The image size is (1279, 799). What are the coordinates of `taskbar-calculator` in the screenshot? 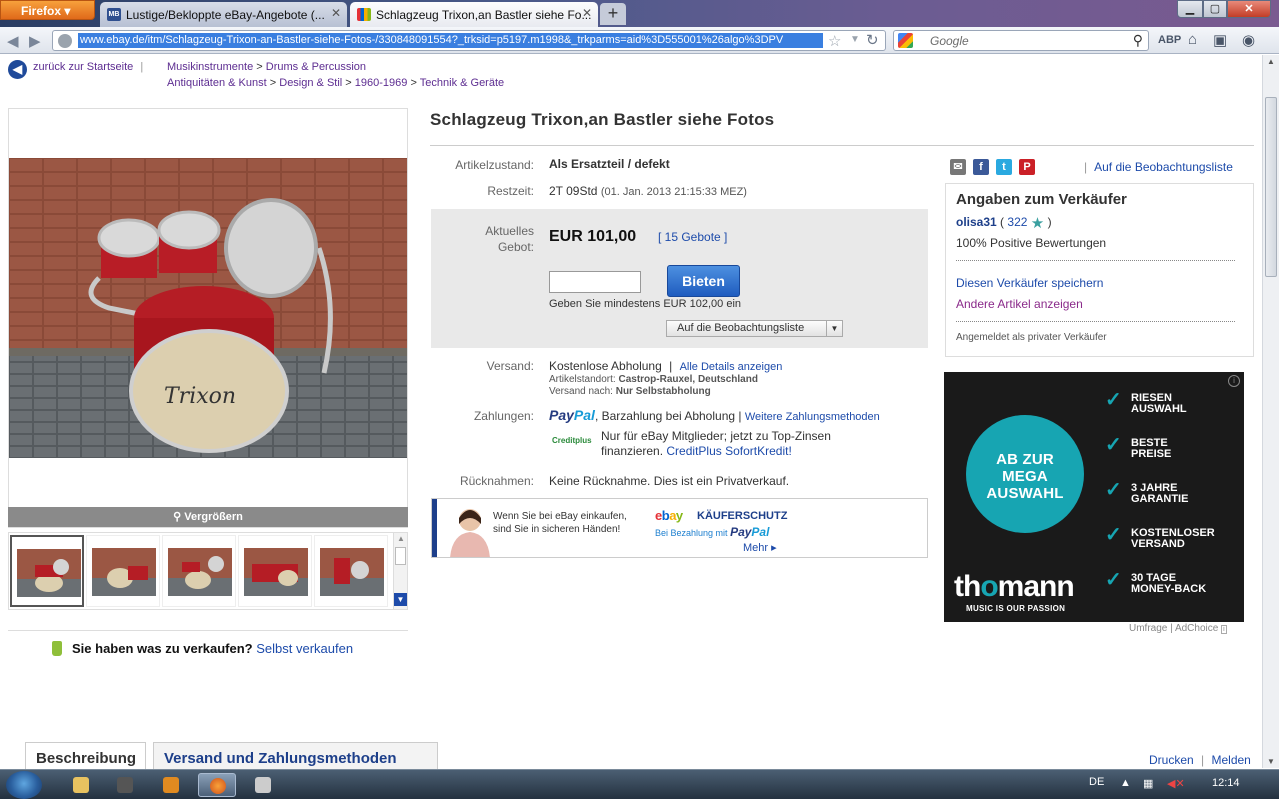 It's located at (263, 785).